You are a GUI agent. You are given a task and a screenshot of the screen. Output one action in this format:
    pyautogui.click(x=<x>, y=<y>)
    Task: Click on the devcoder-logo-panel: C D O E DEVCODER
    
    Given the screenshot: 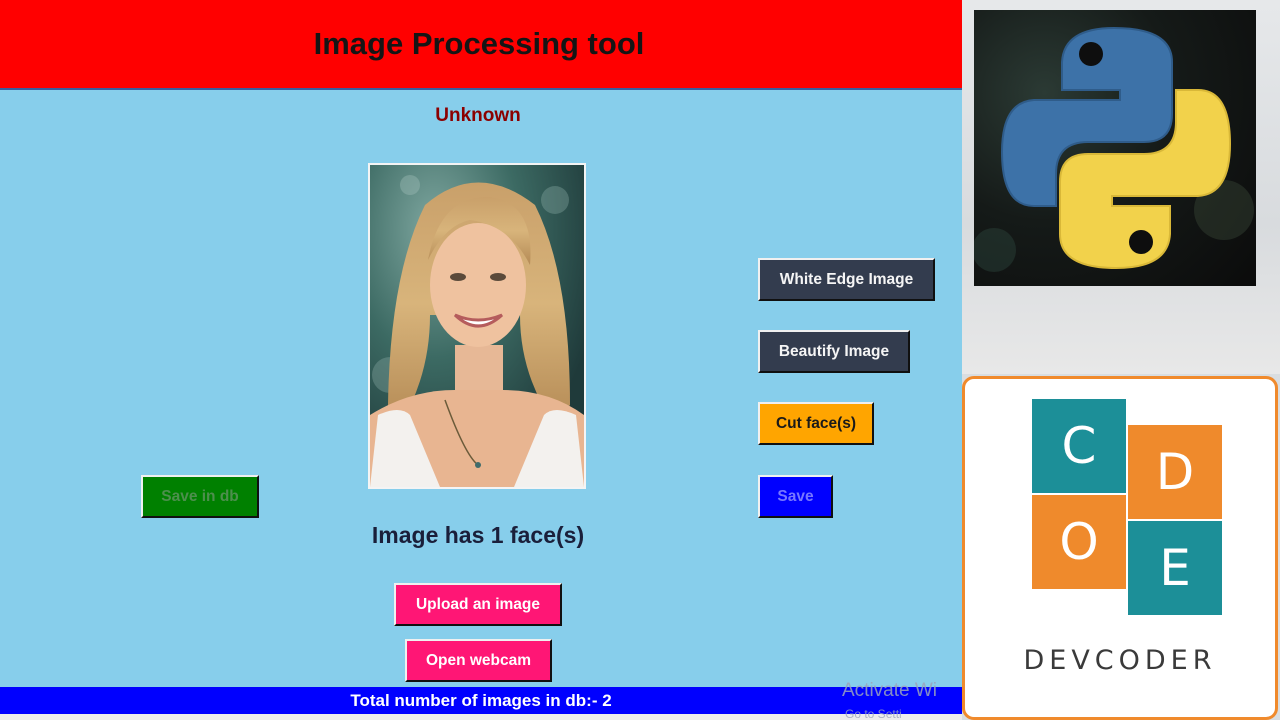 What is the action you would take?
    pyautogui.click(x=1120, y=548)
    